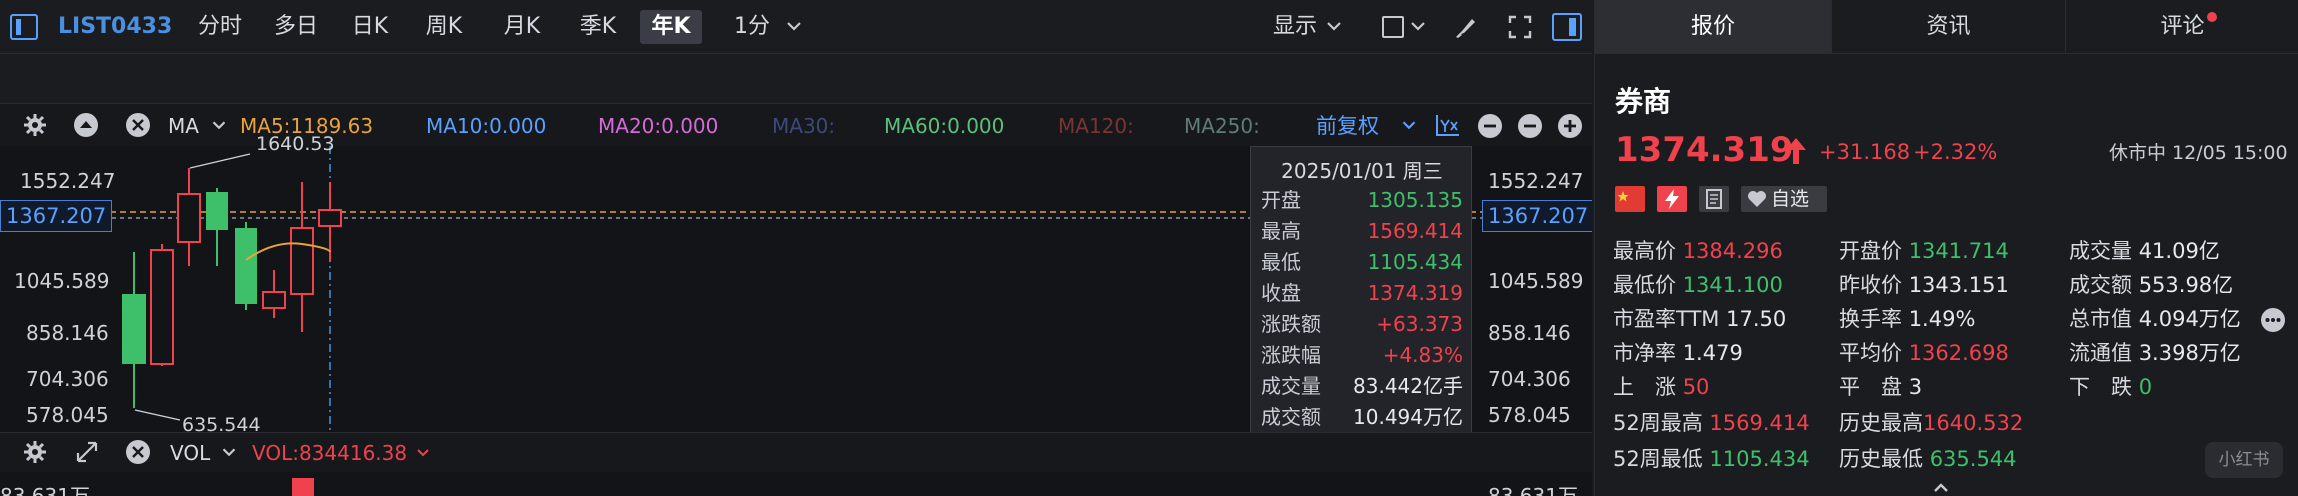 Image resolution: width=2298 pixels, height=496 pixels. Describe the element at coordinates (56, 216) in the screenshot. I see `current-price-label-left: 1367.207` at that location.